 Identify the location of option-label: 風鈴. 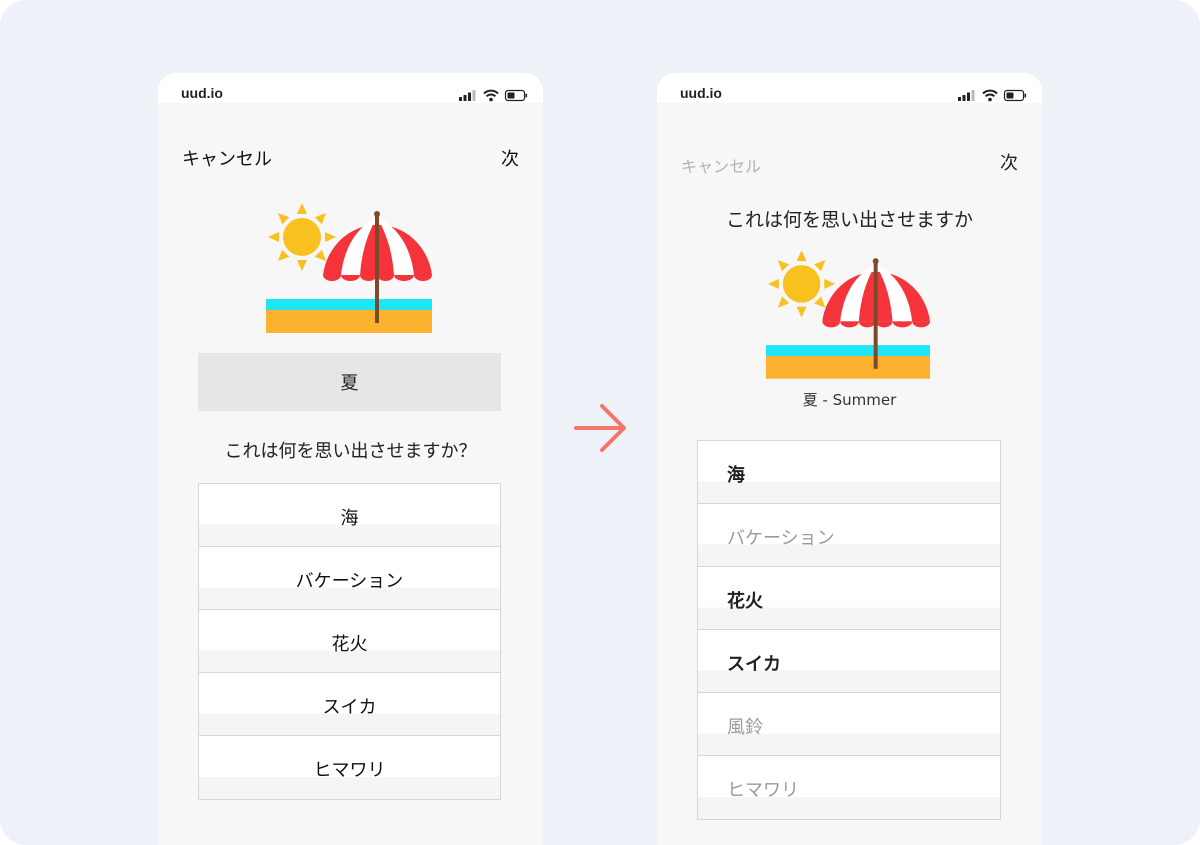
(745, 727).